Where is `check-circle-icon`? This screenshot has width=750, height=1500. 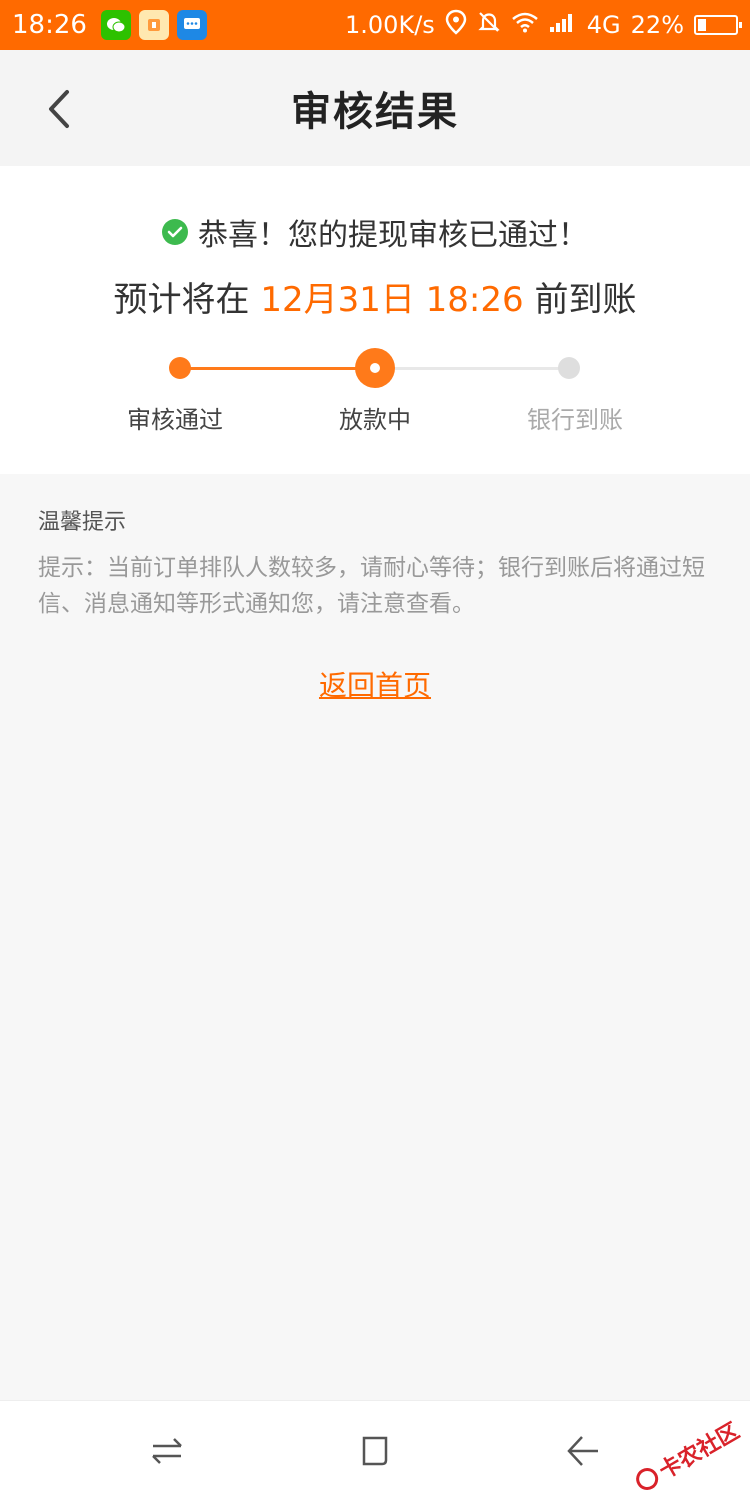
check-circle-icon is located at coordinates (175, 232).